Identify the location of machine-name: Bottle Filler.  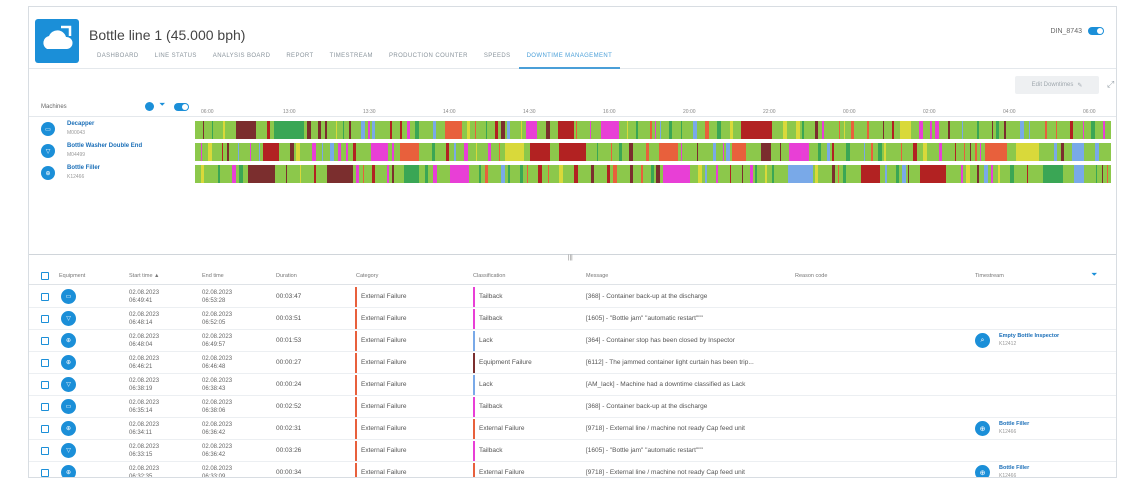
(83, 168).